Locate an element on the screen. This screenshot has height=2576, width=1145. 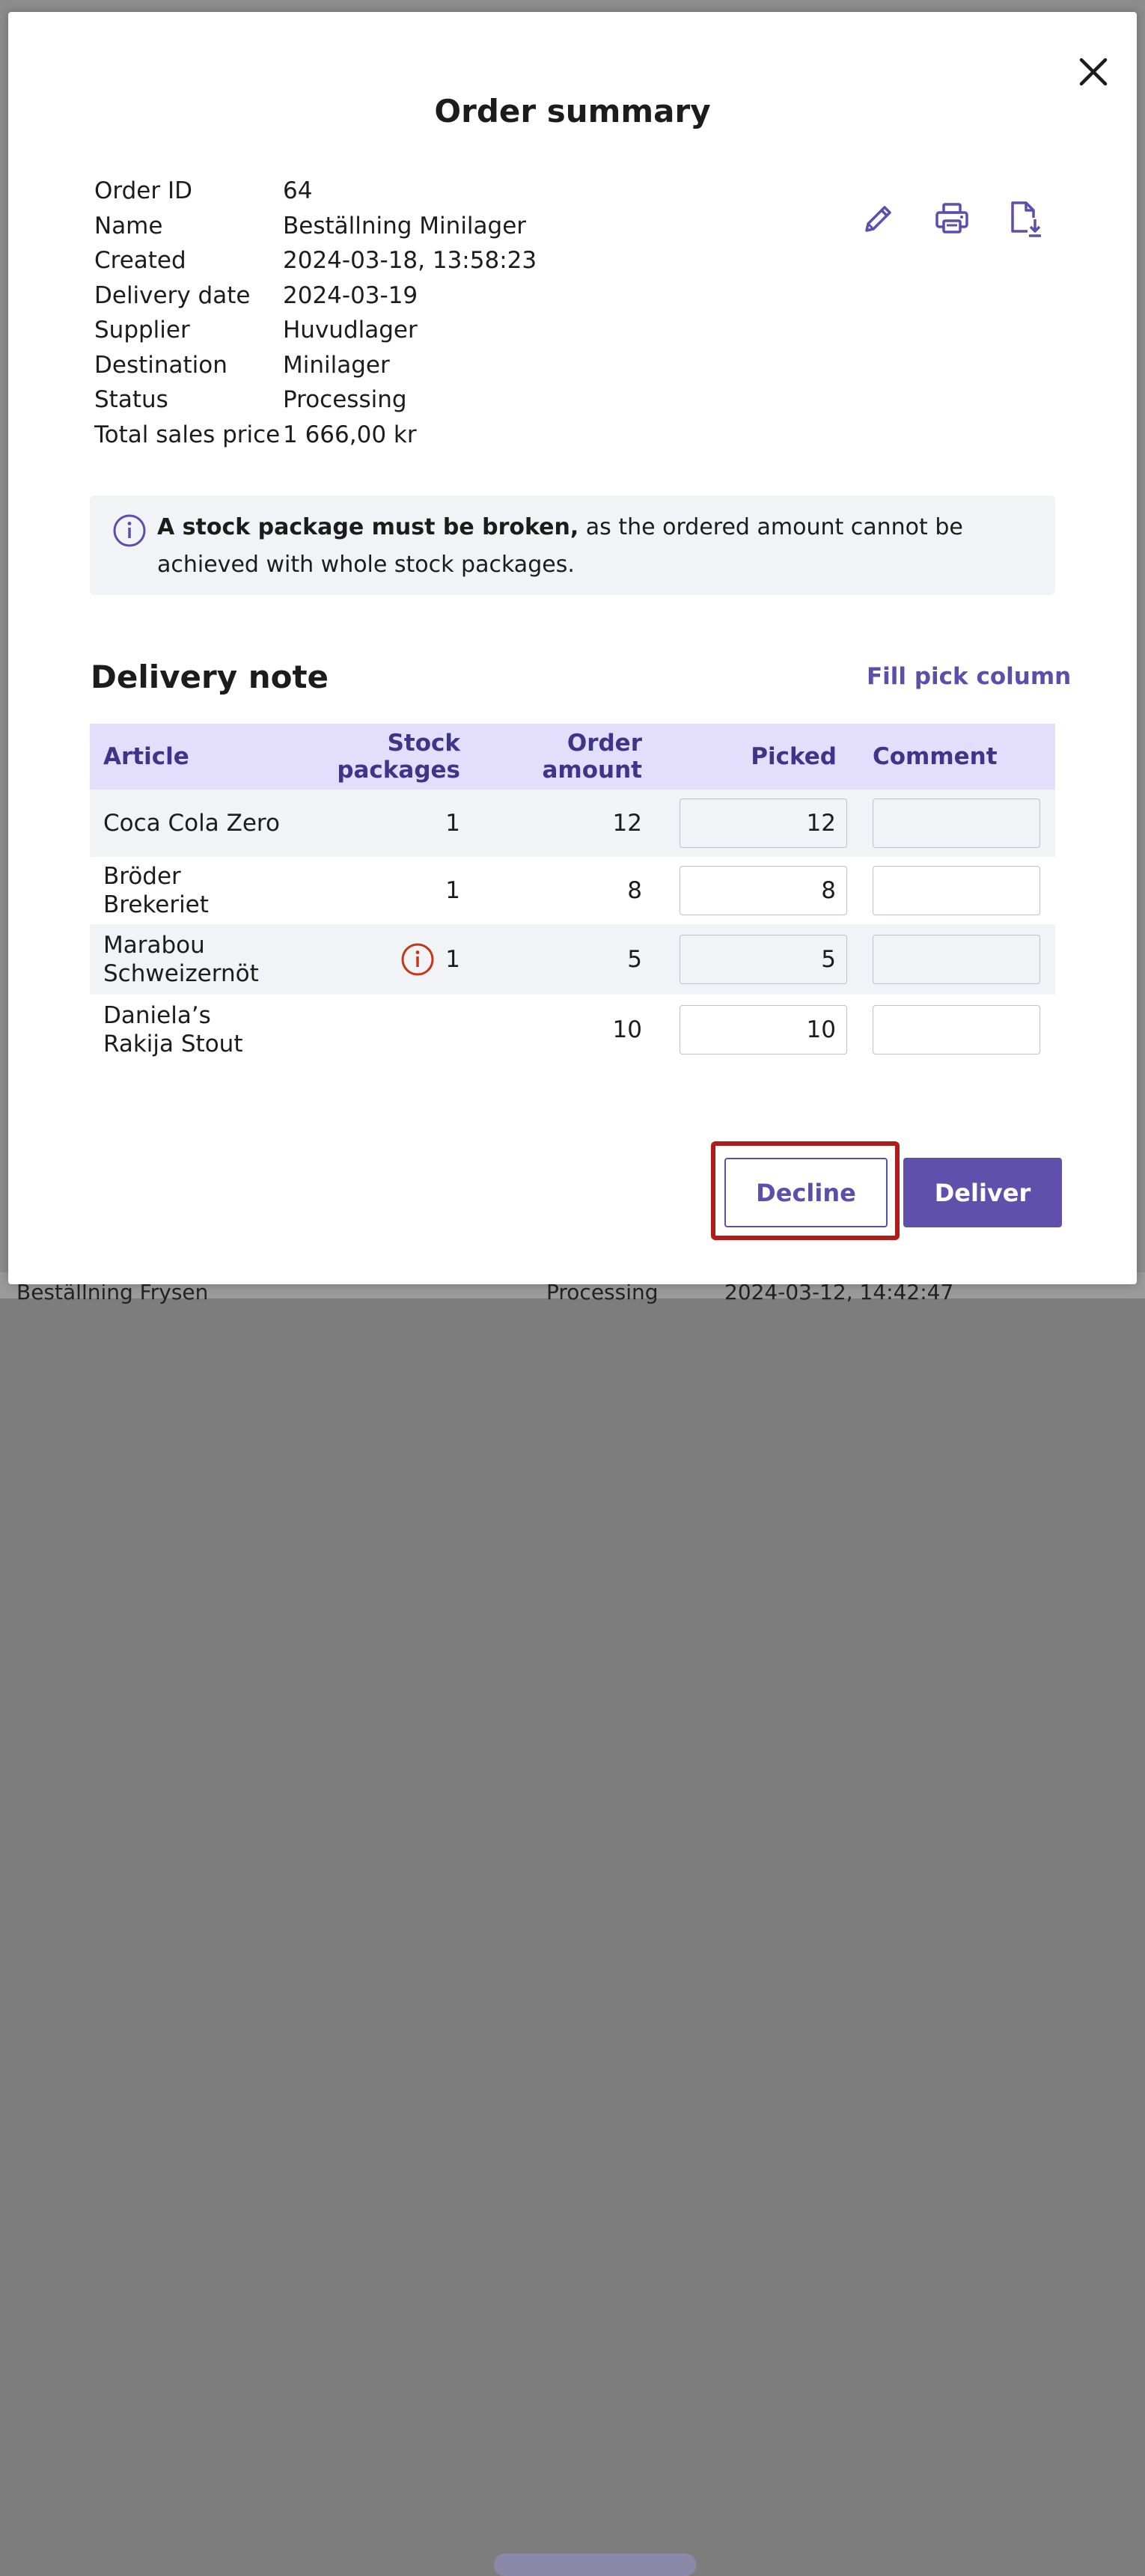
detail-label: Destination is located at coordinates (161, 365).